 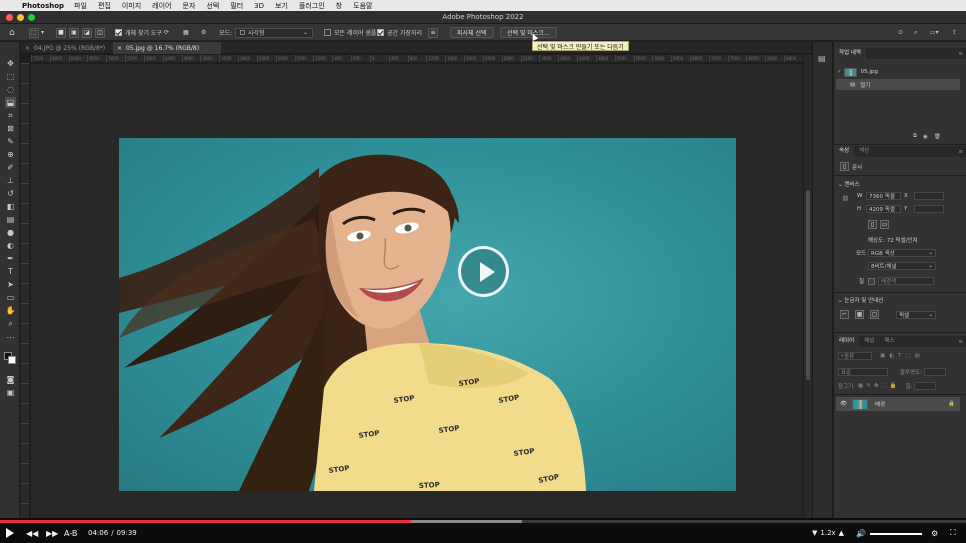 I want to click on height-field: 4209 픽셀, so click(x=883, y=209).